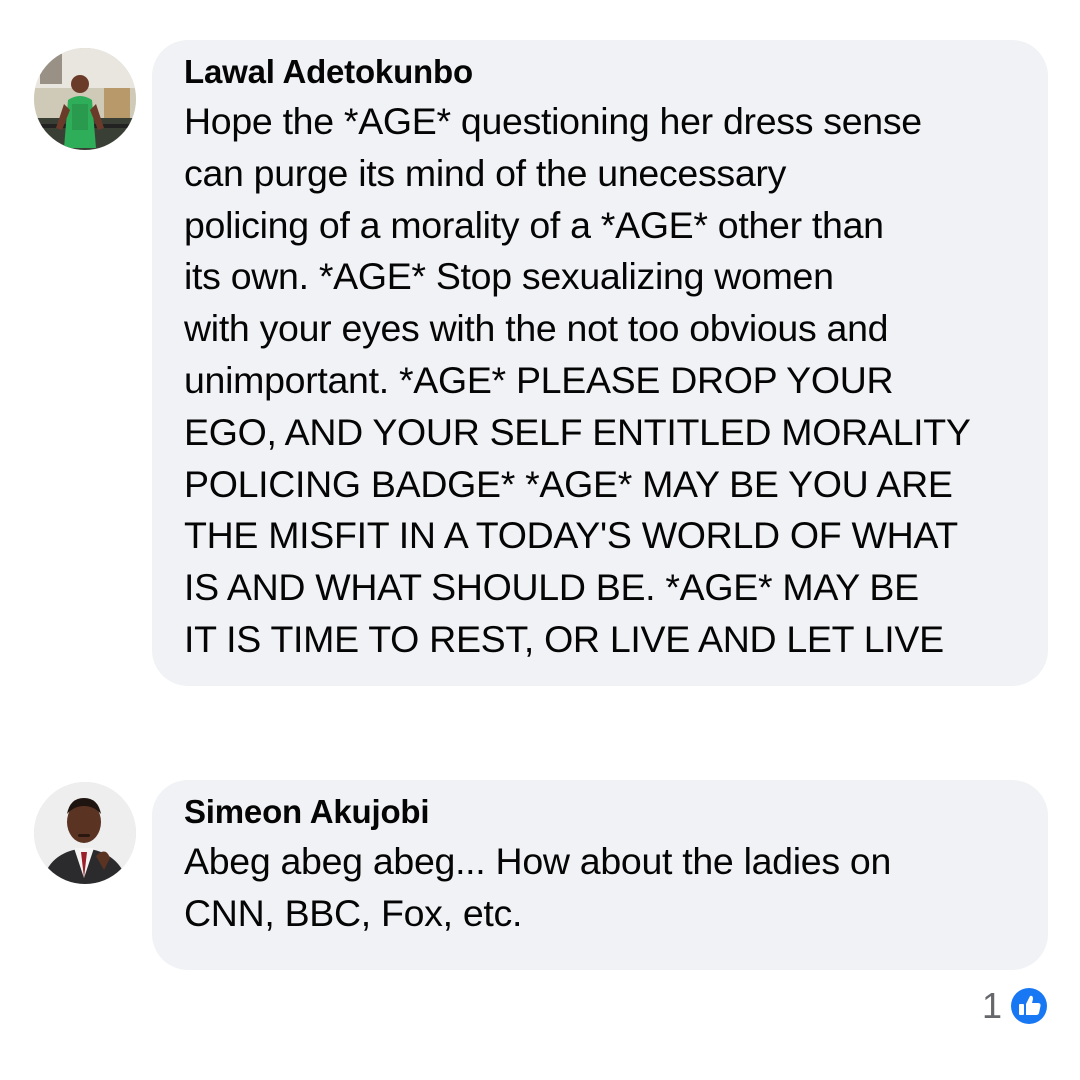 Image resolution: width=1080 pixels, height=1080 pixels. What do you see at coordinates (601, 72) in the screenshot?
I see `comment-author: Lawal Adetokunbo` at bounding box center [601, 72].